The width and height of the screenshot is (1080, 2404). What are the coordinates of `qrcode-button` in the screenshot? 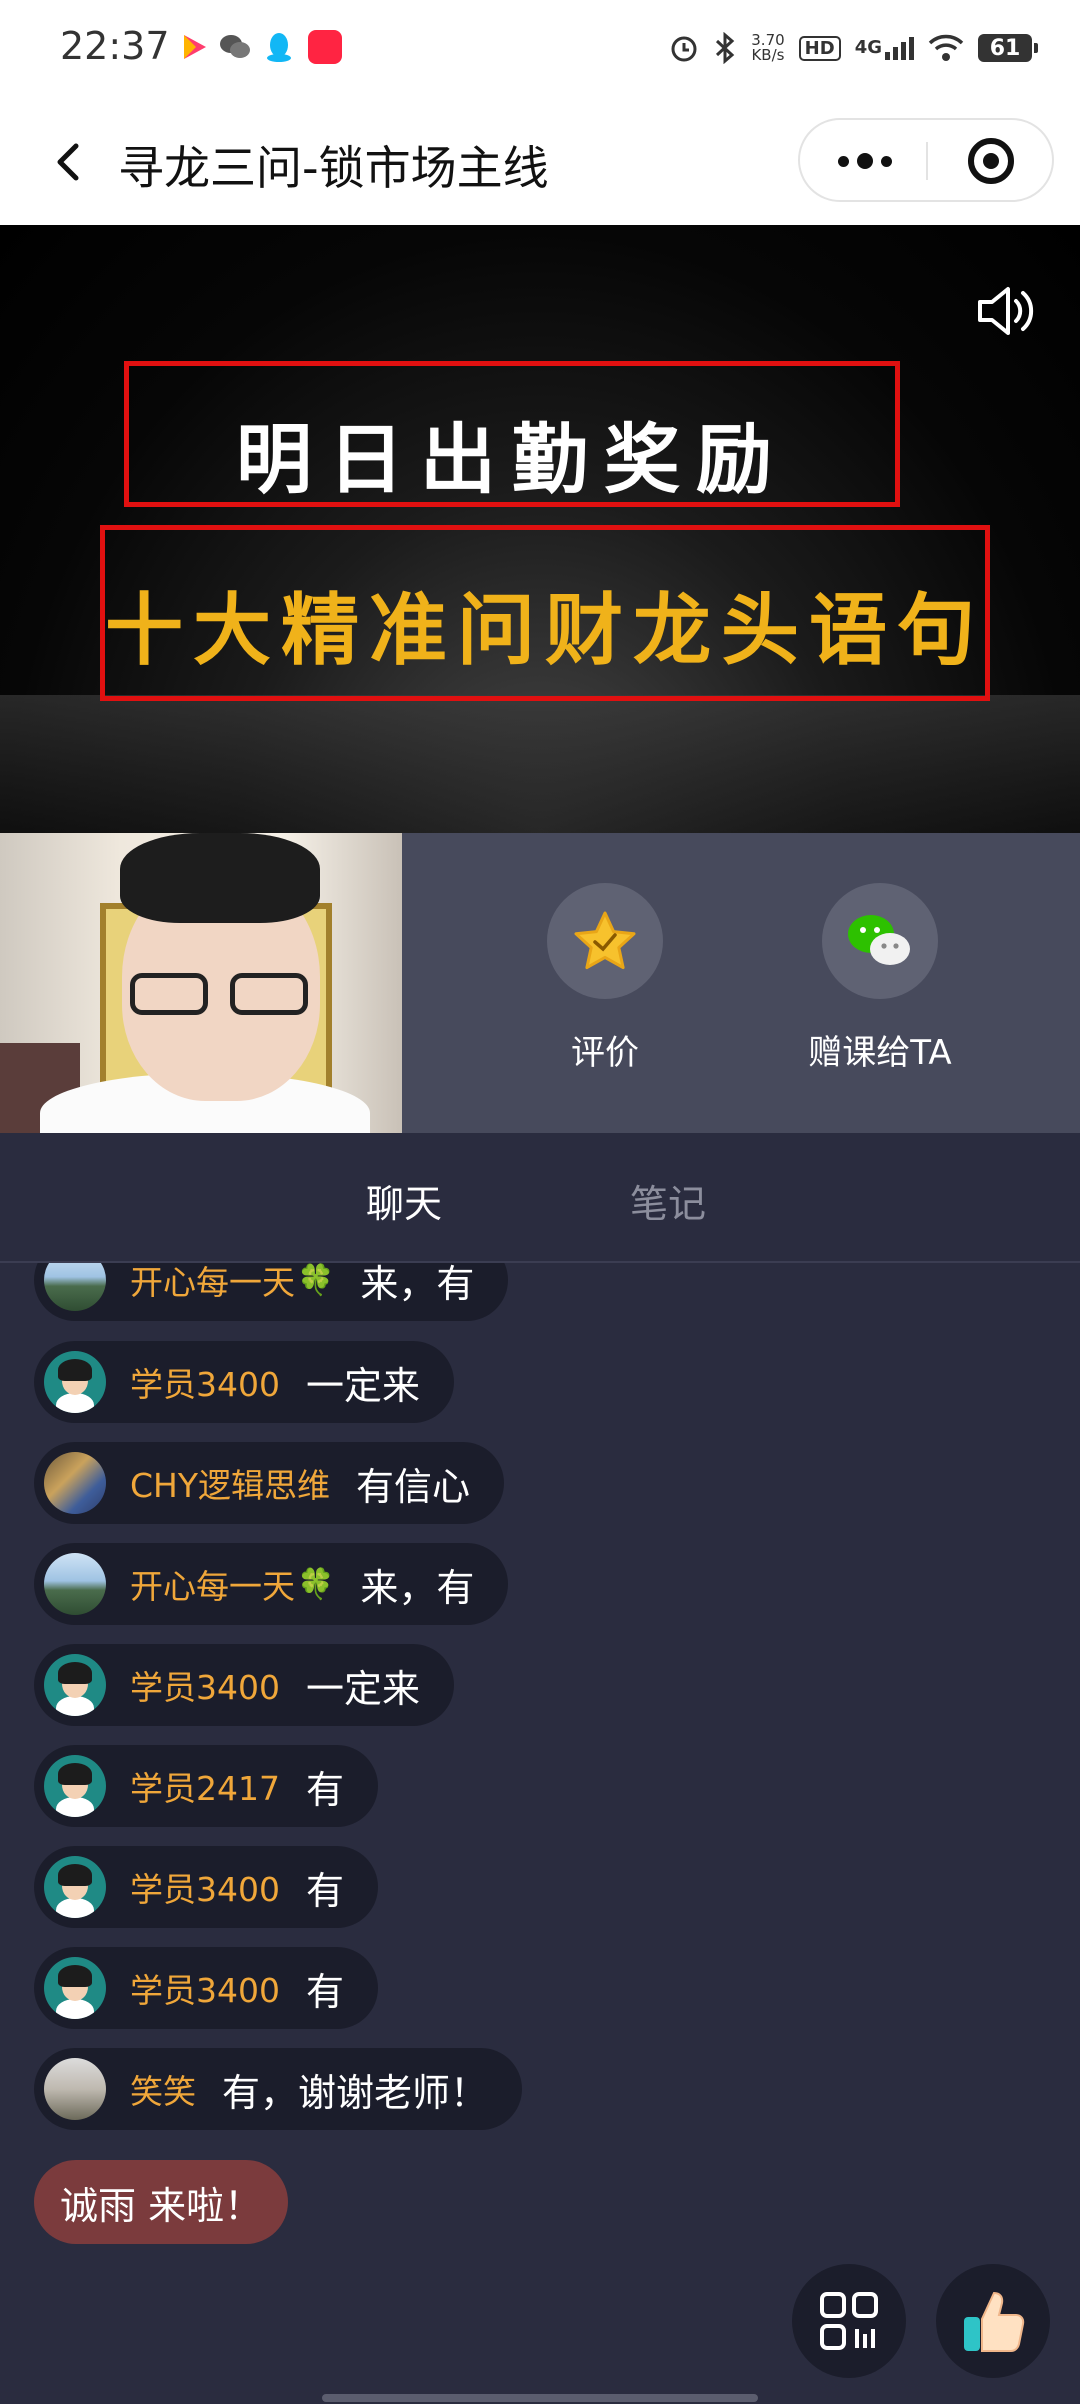 It's located at (849, 2321).